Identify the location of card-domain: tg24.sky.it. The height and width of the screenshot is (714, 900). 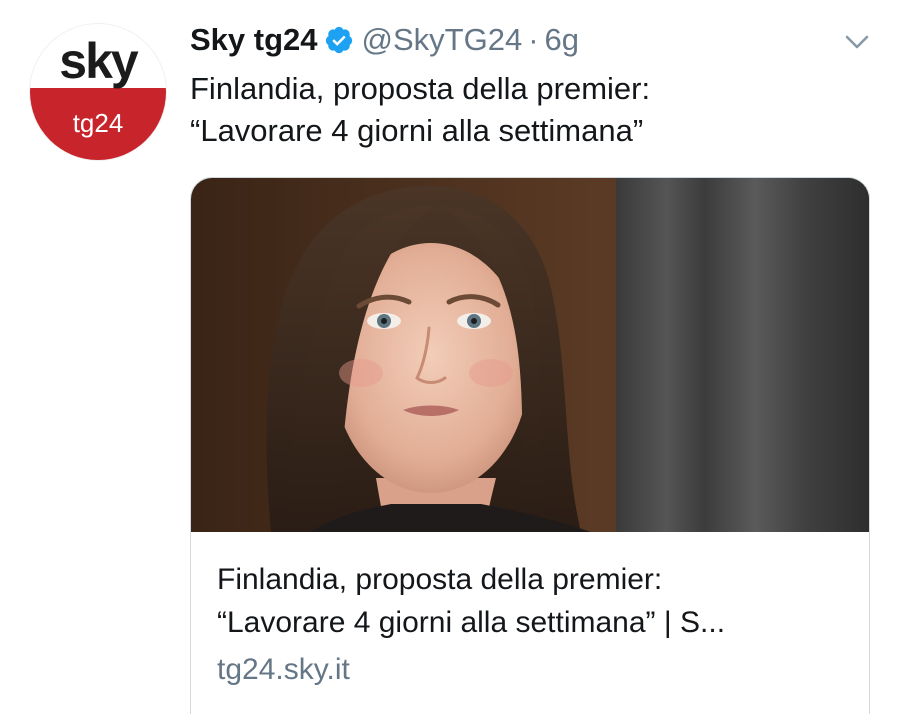
(537, 670).